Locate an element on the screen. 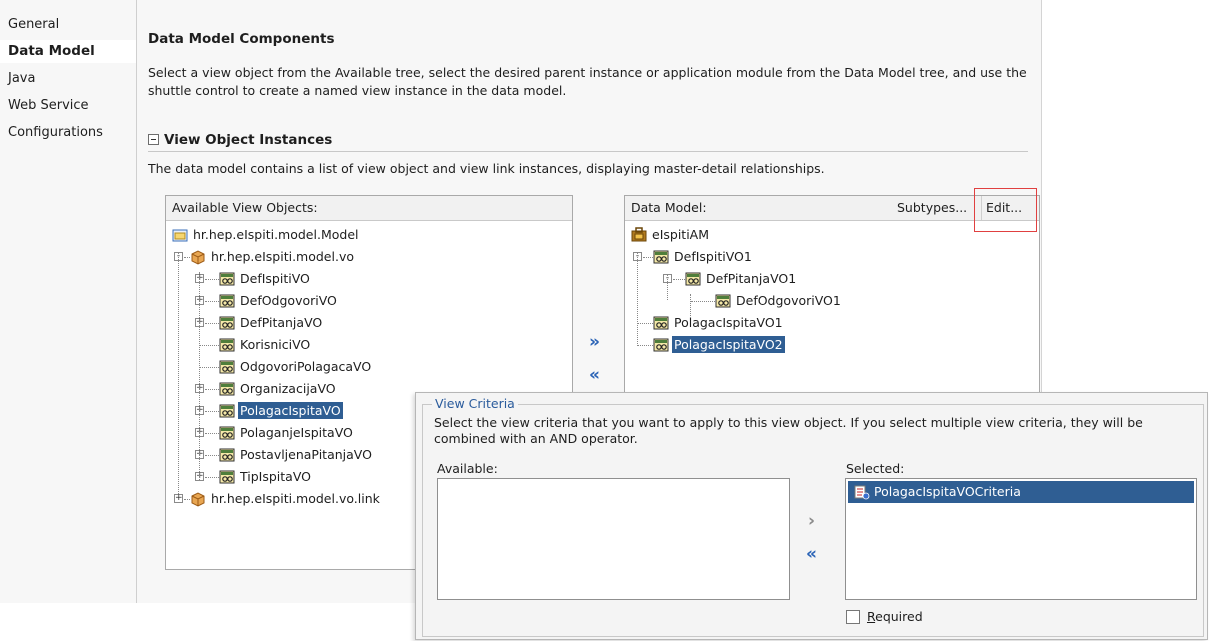 The width and height of the screenshot is (1210, 641). nav-item-general: General is located at coordinates (68, 24).